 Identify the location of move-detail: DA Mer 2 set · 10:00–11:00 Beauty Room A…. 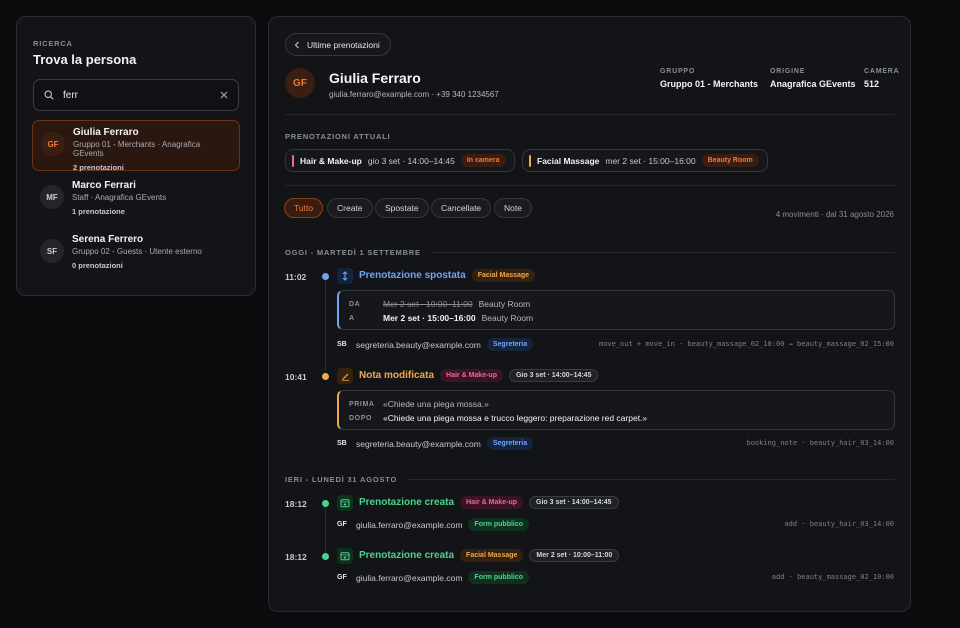
(616, 310).